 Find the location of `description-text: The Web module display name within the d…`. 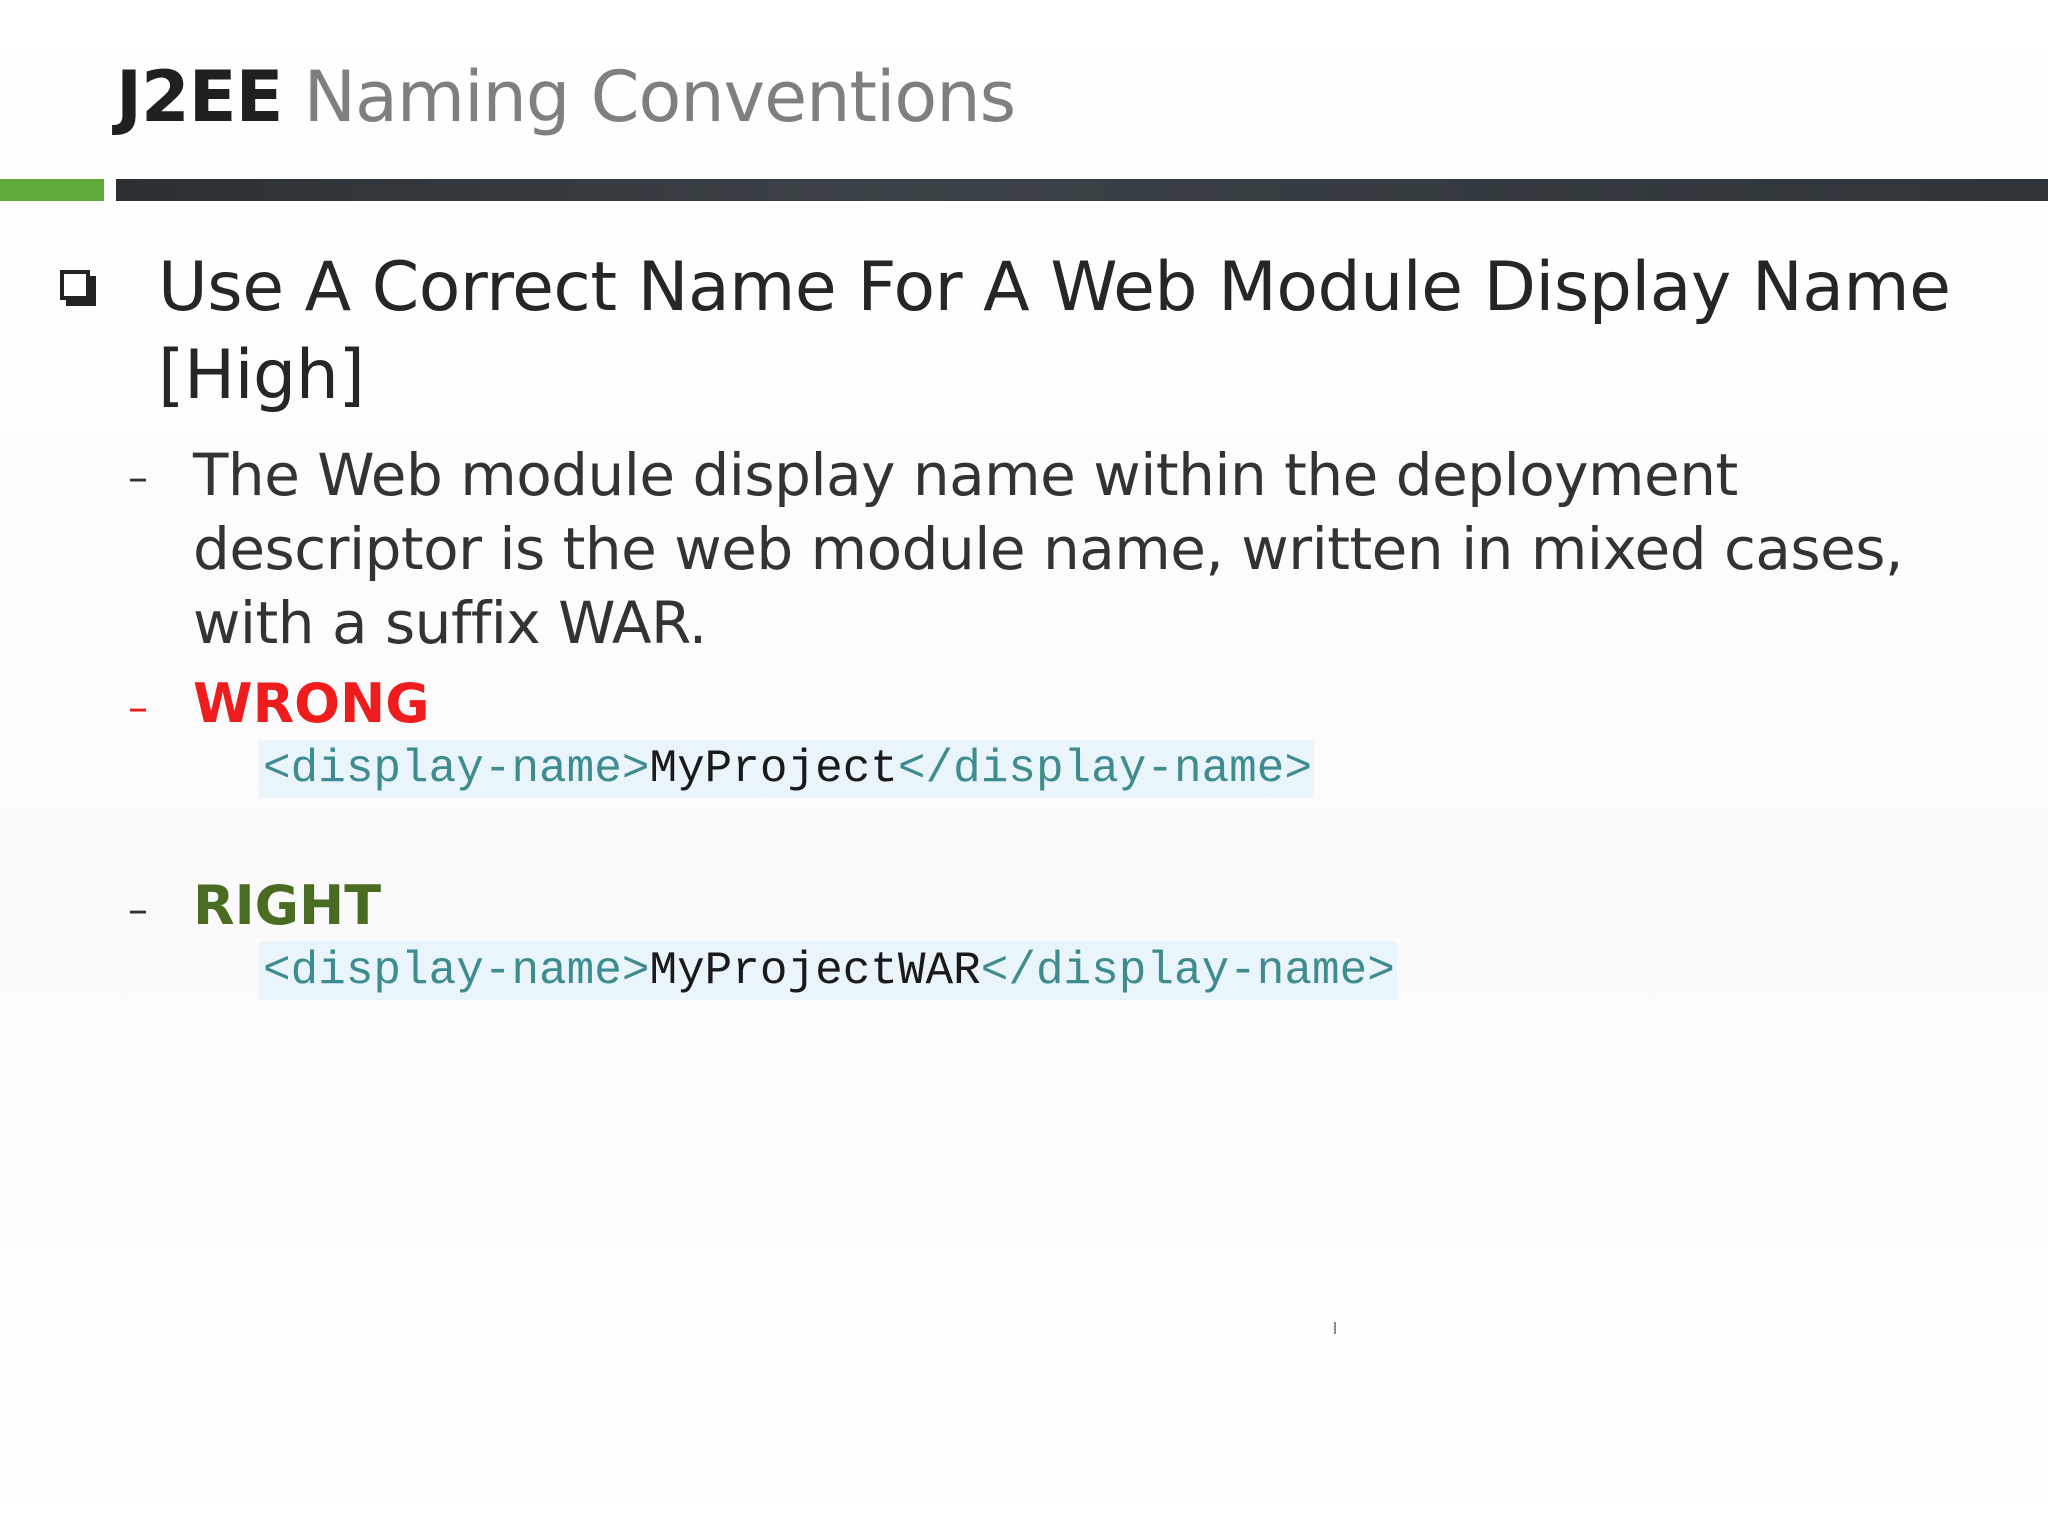

description-text: The Web module display name within the d… is located at coordinates (1048, 549).